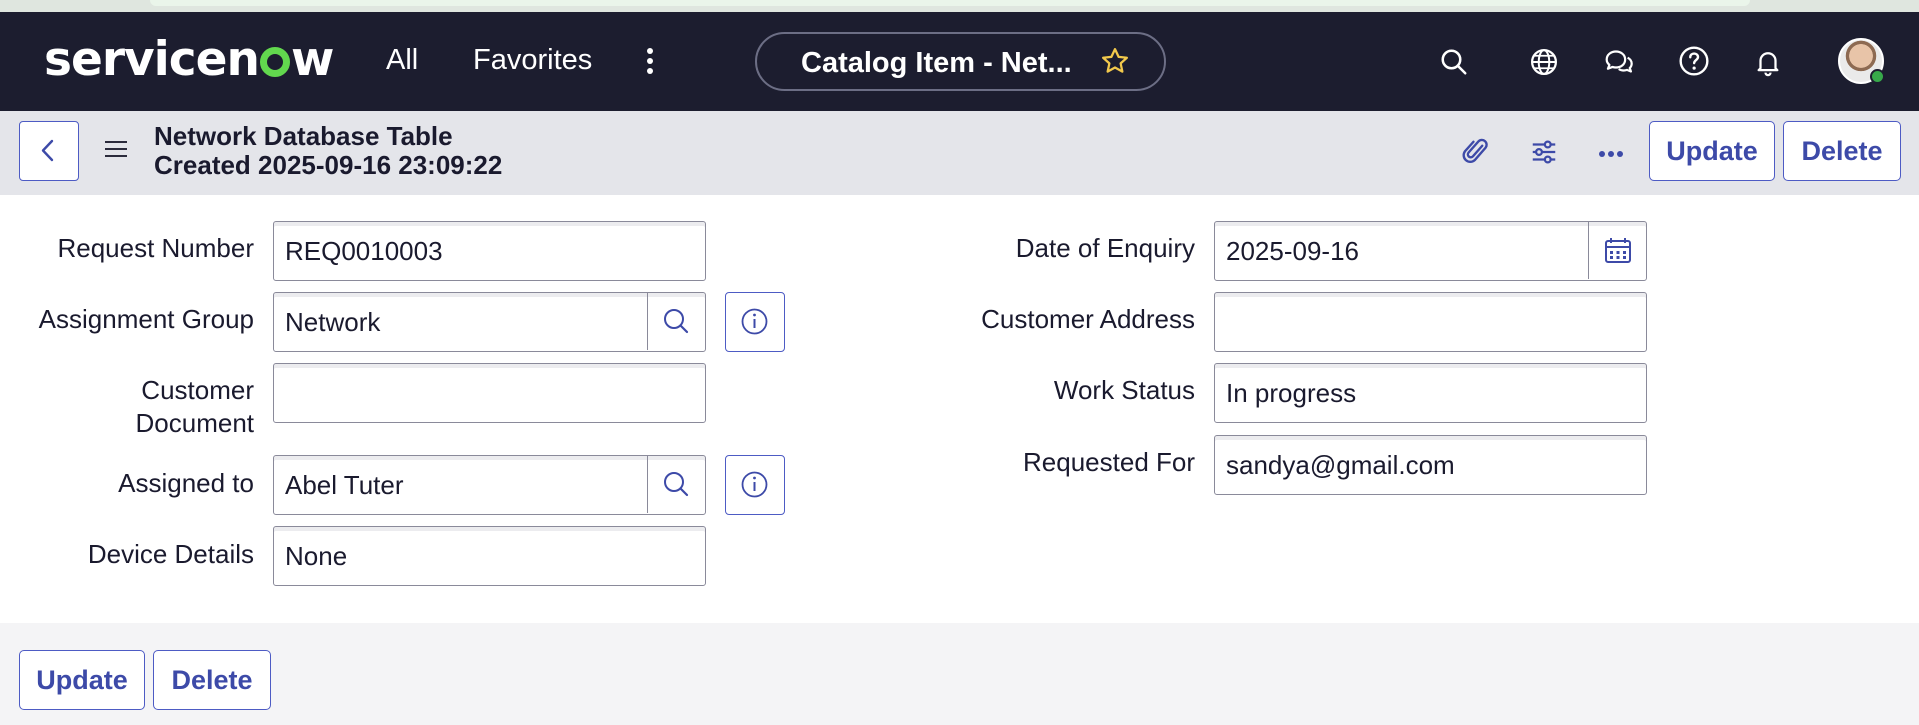  What do you see at coordinates (1430, 322) in the screenshot?
I see `customer-address-field` at bounding box center [1430, 322].